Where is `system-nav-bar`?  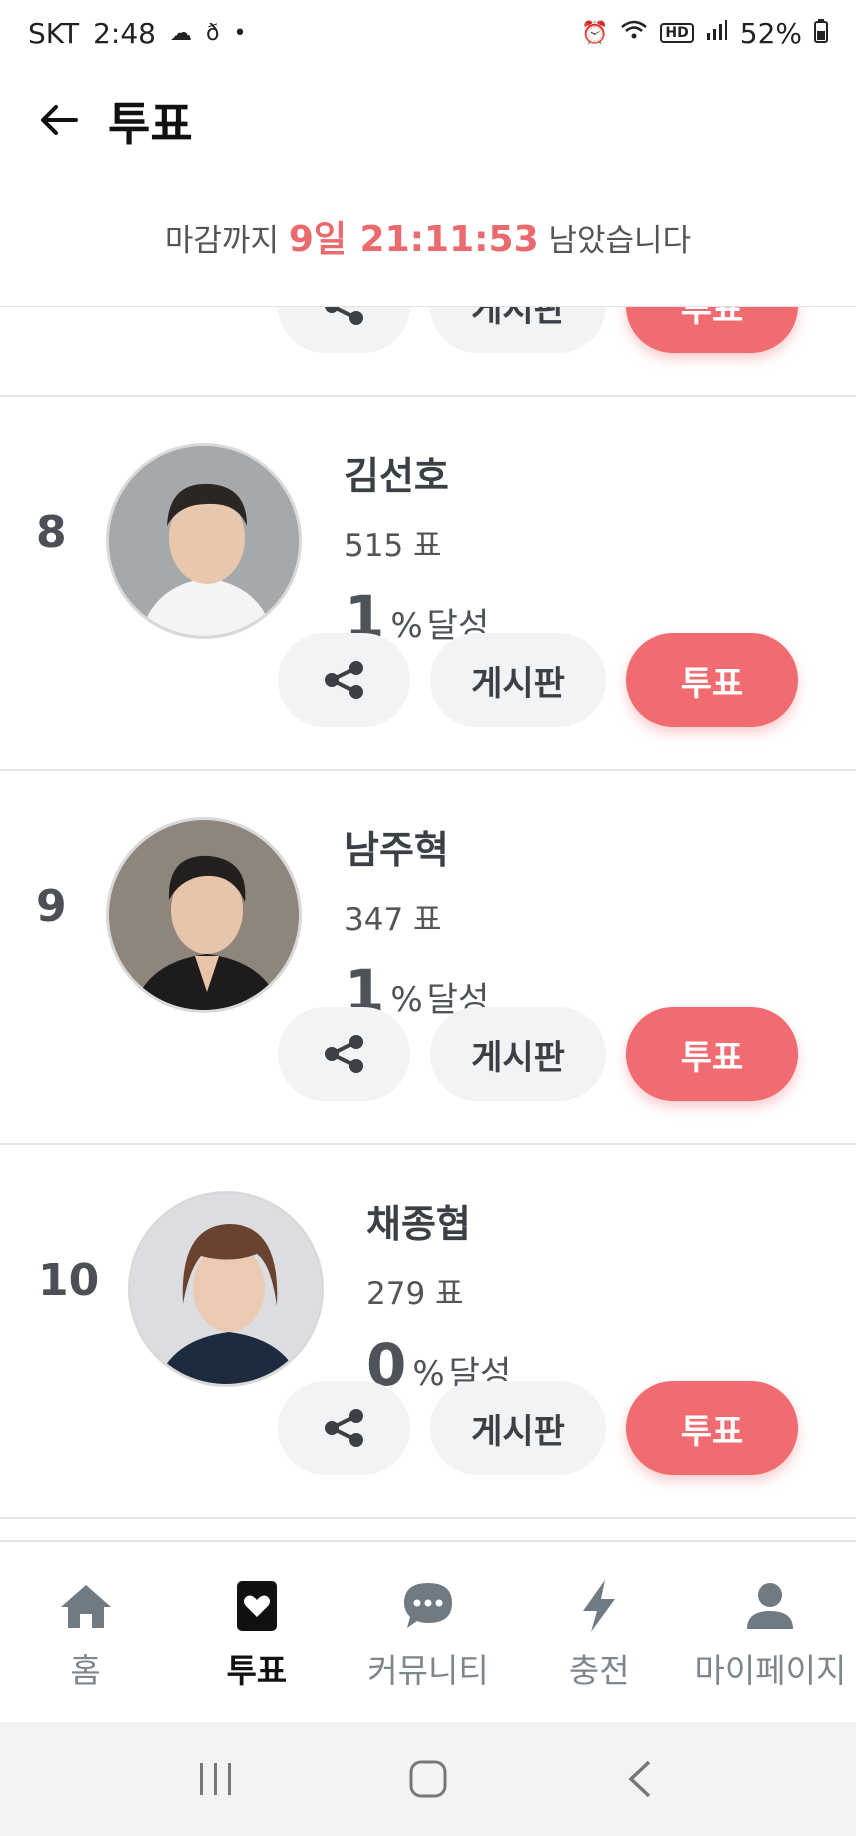
system-nav-bar is located at coordinates (428, 1779).